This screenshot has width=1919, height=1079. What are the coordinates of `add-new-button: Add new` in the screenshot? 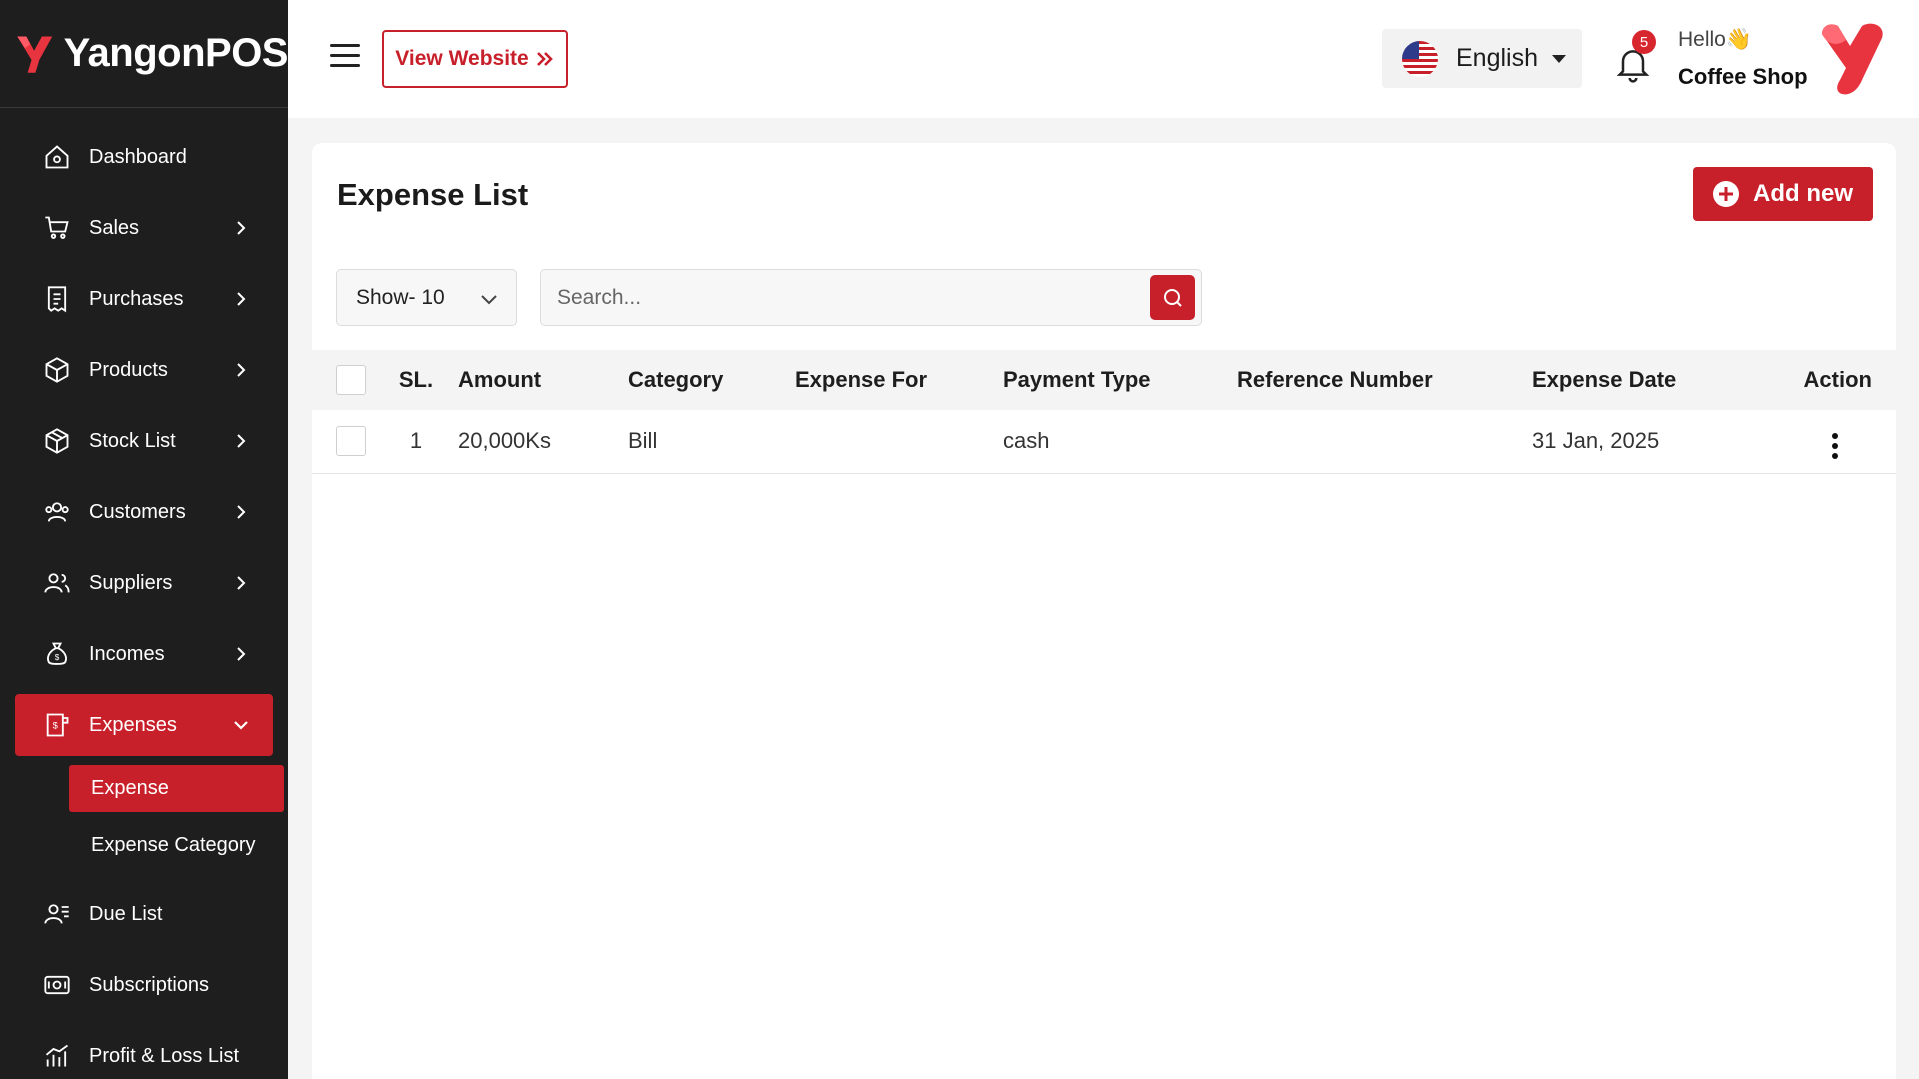 It's located at (1783, 194).